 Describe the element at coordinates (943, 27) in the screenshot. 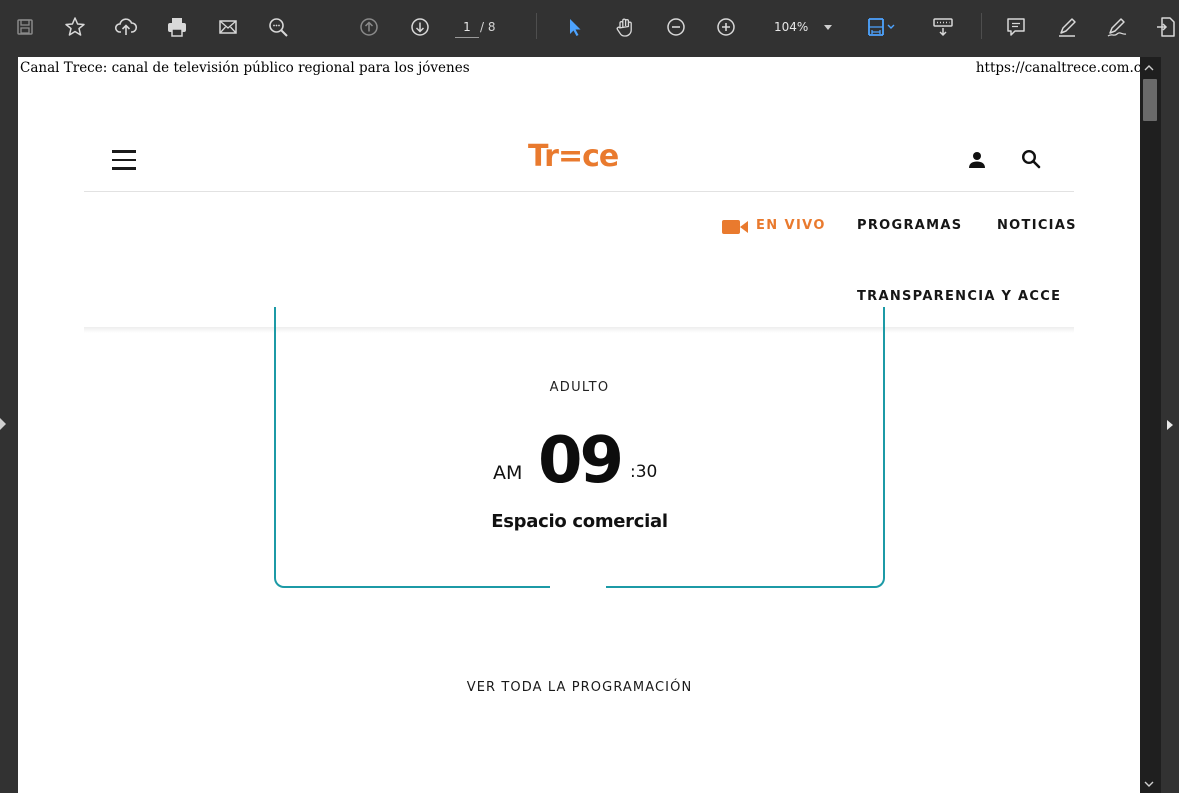

I see `read-mode-icon` at that location.